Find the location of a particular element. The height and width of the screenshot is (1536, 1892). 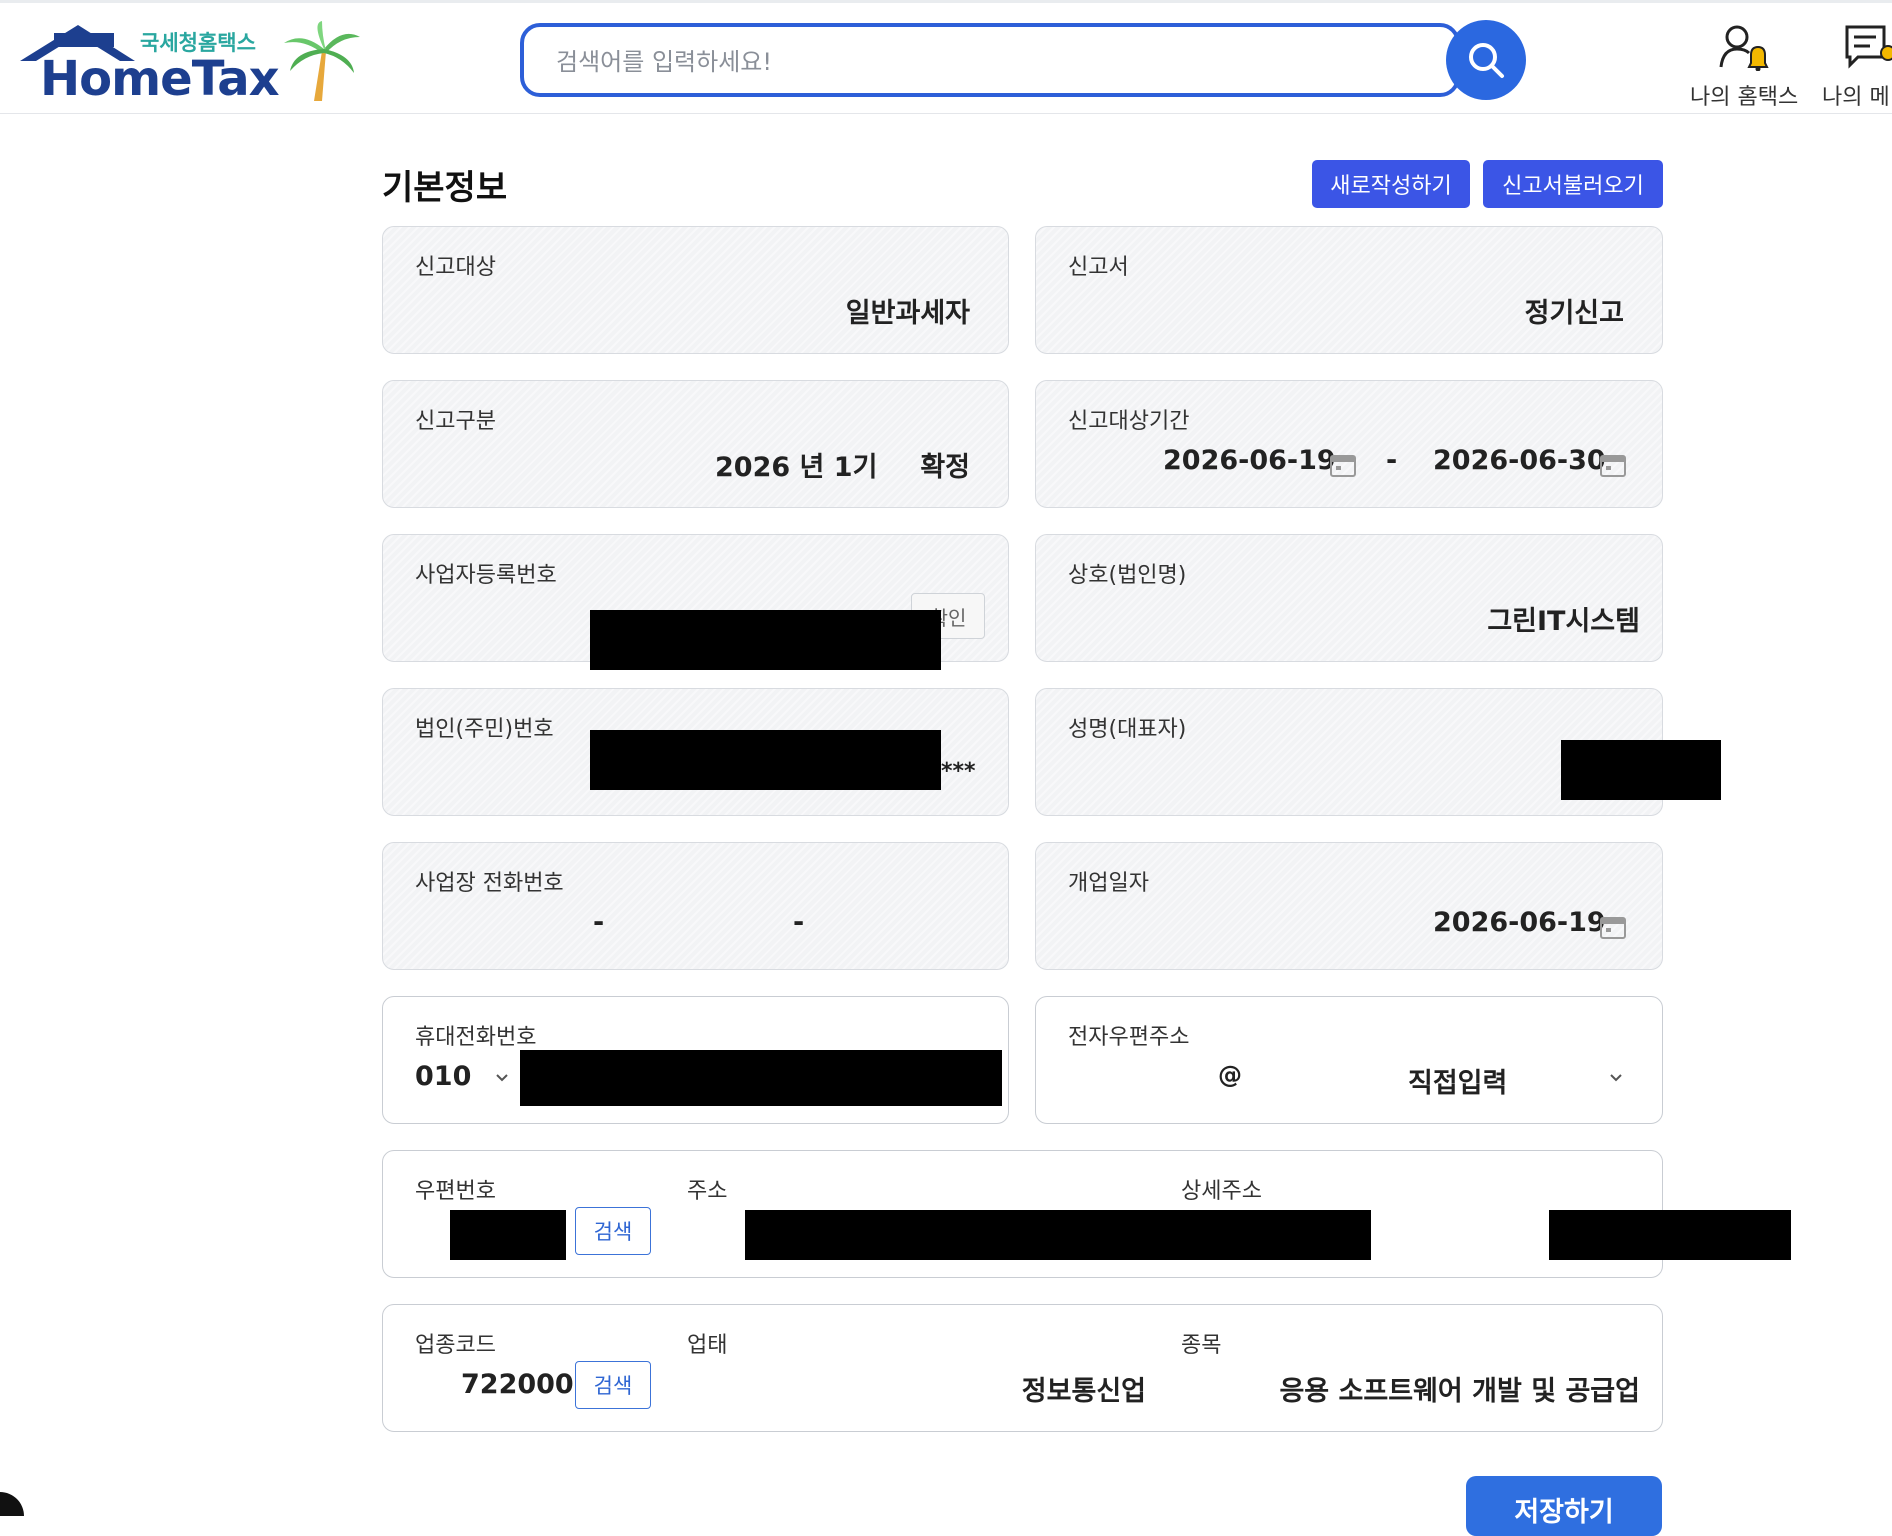

report-type-label: 신고구분 is located at coordinates (455, 421).